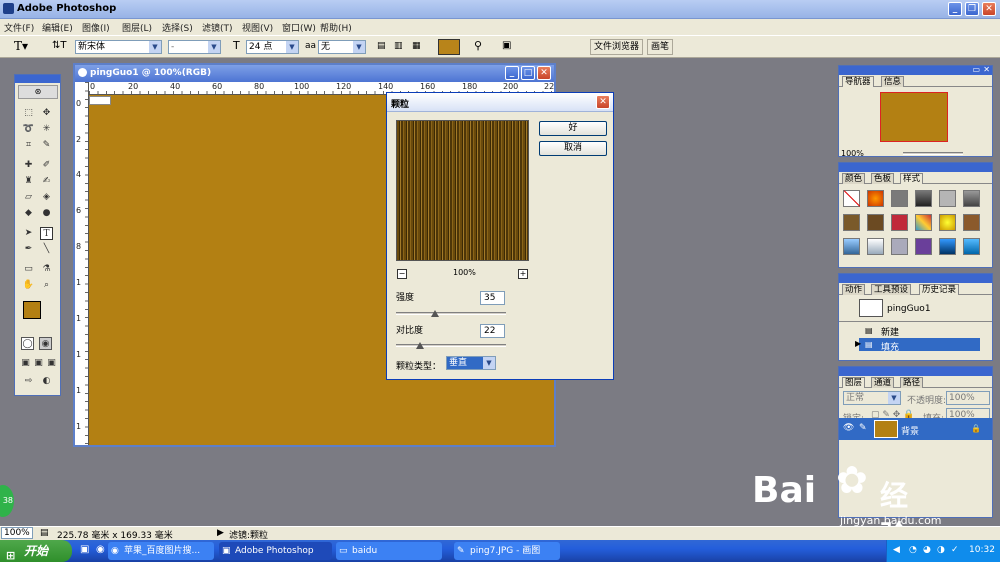 Image resolution: width=1000 pixels, height=562 pixels. What do you see at coordinates (38, 92) in the screenshot?
I see `adobe-online-icon: ⊛` at bounding box center [38, 92].